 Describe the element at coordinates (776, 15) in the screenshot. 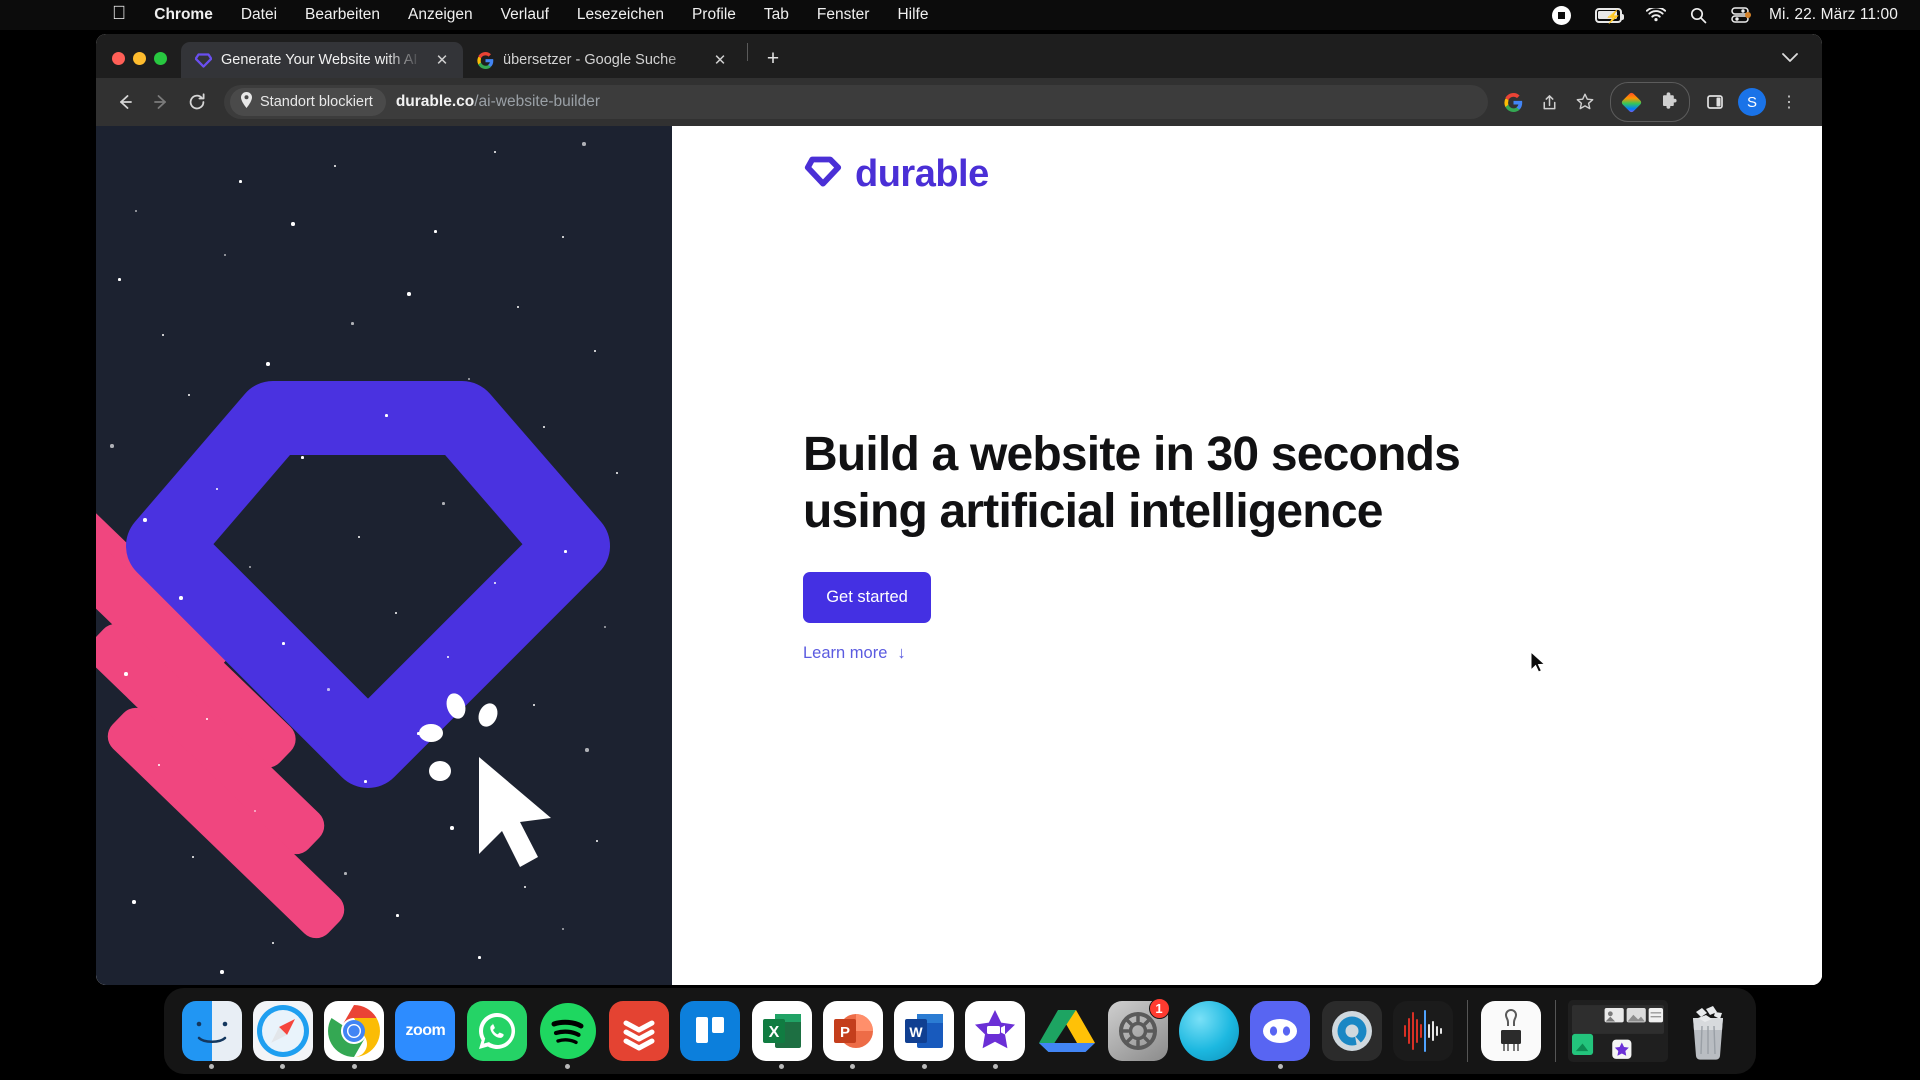

I see `menu-item-tab: Tab` at that location.